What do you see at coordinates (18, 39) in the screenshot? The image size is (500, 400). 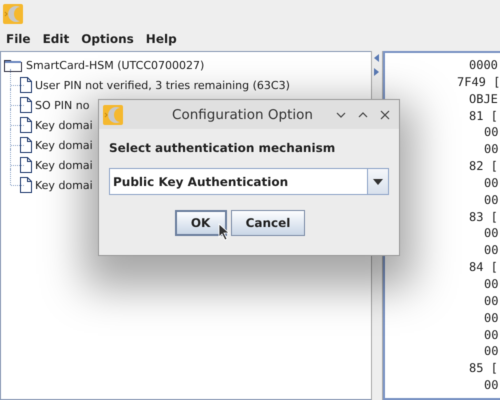 I see `menu-item: File` at bounding box center [18, 39].